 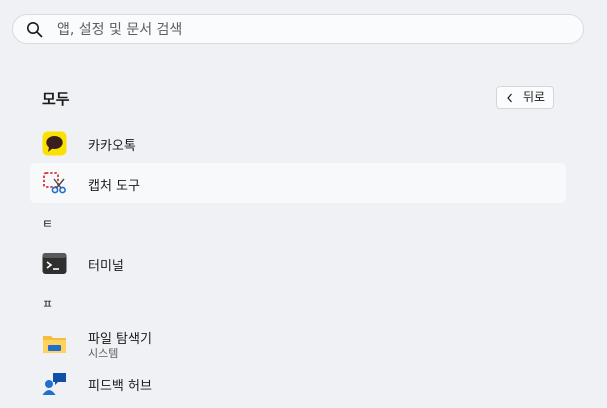 What do you see at coordinates (47, 223) in the screenshot?
I see `letter-header-t: ㅌ` at bounding box center [47, 223].